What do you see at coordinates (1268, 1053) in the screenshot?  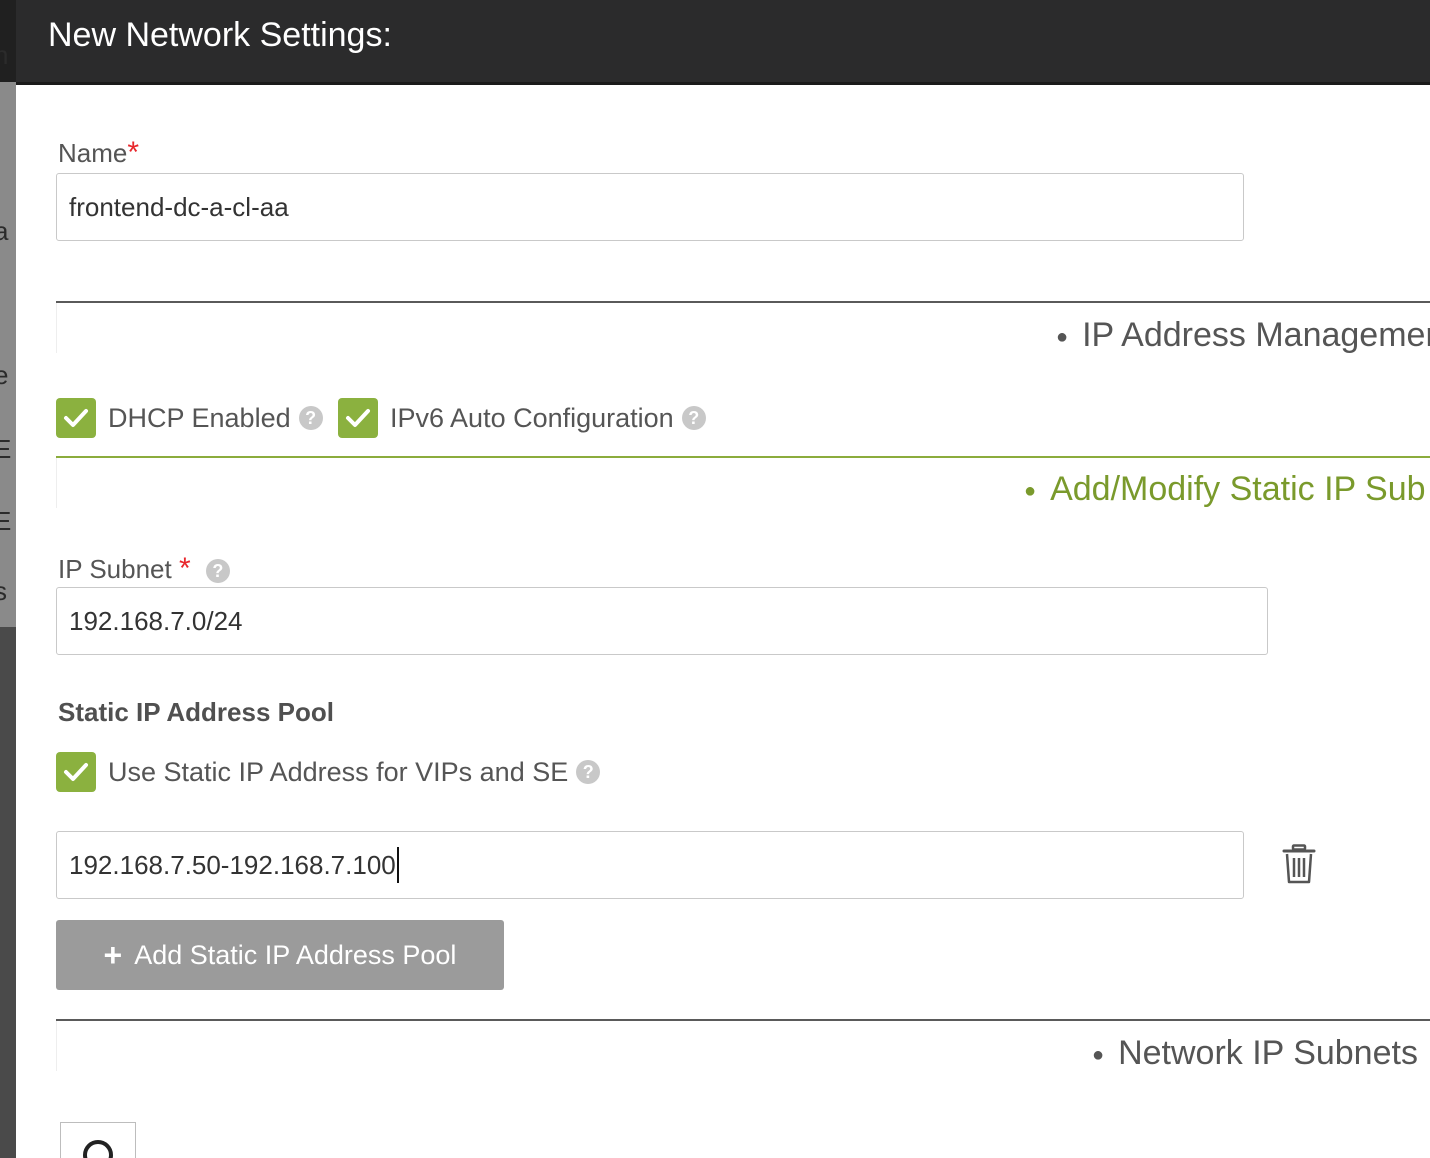 I see `section-title-text: Network IP Subnets` at bounding box center [1268, 1053].